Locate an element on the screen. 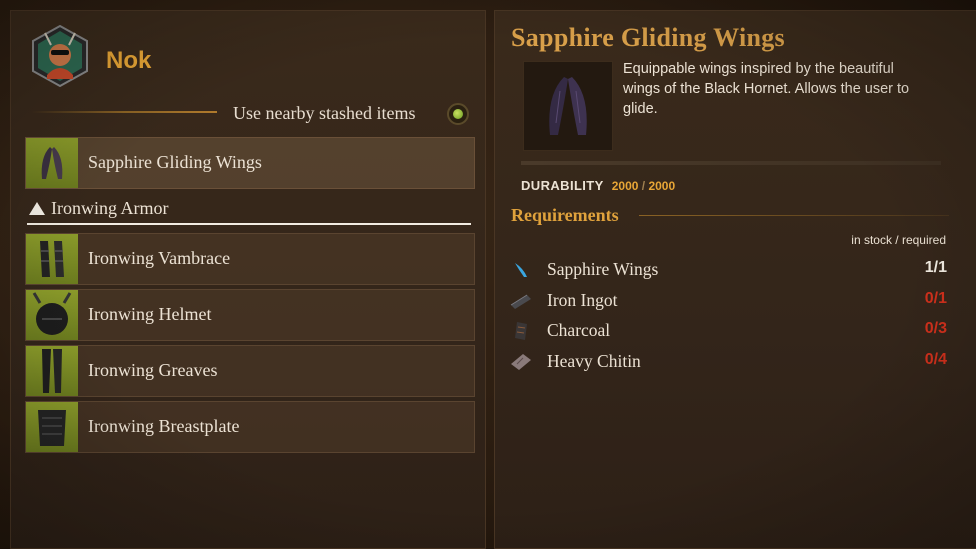  durability-label: DURABILITY is located at coordinates (562, 185).